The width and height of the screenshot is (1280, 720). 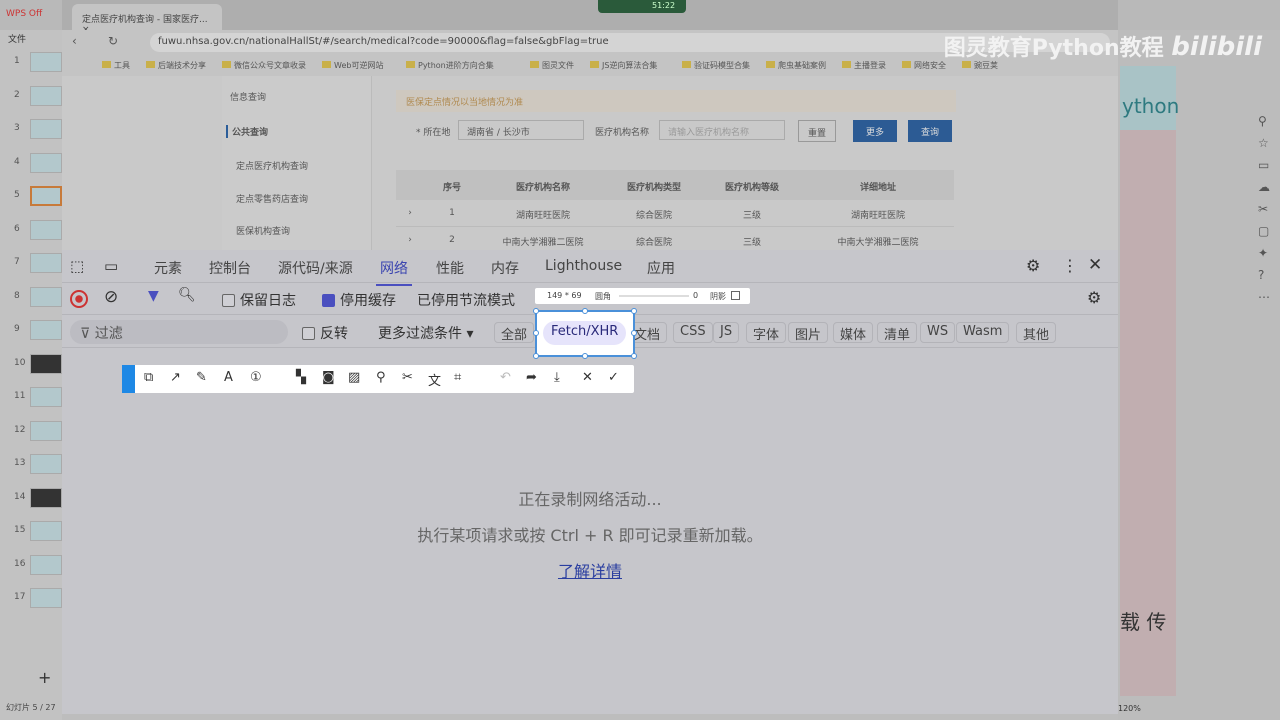 What do you see at coordinates (543, 185) in the screenshot?
I see `column-header: 医疗机构名称` at bounding box center [543, 185].